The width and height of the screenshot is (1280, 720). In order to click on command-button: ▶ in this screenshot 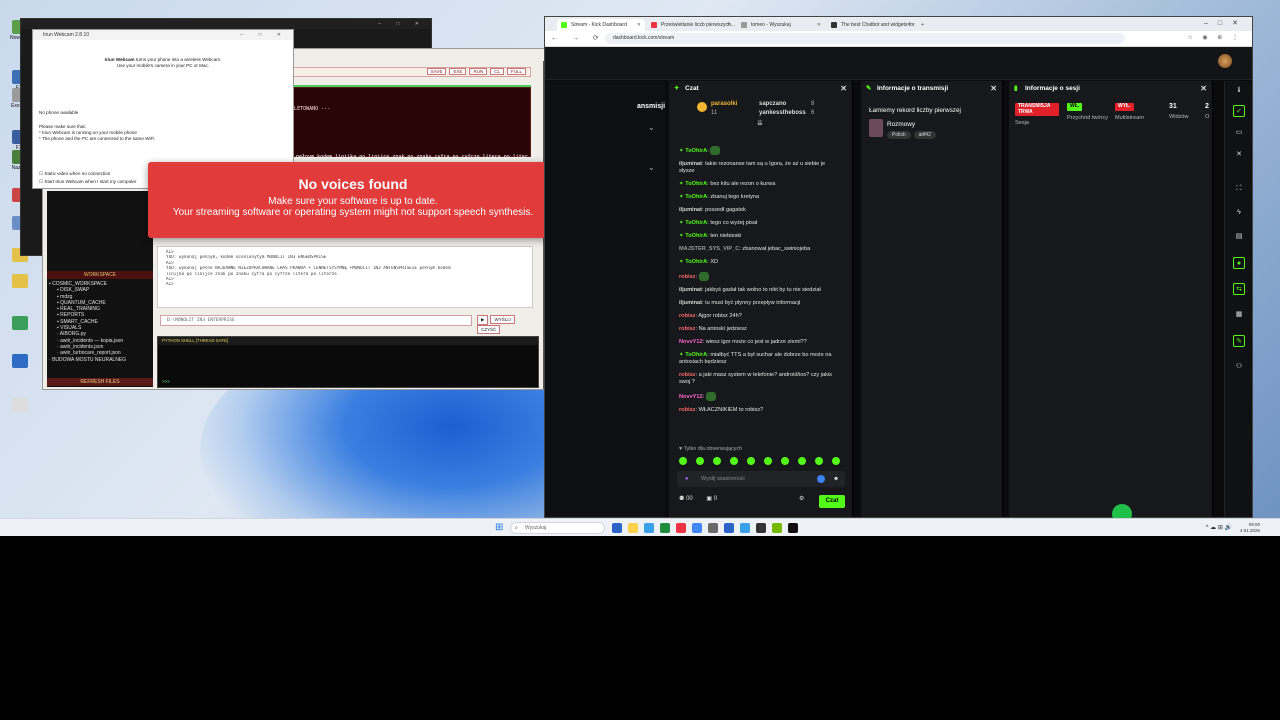, I will do `click(483, 320)`.